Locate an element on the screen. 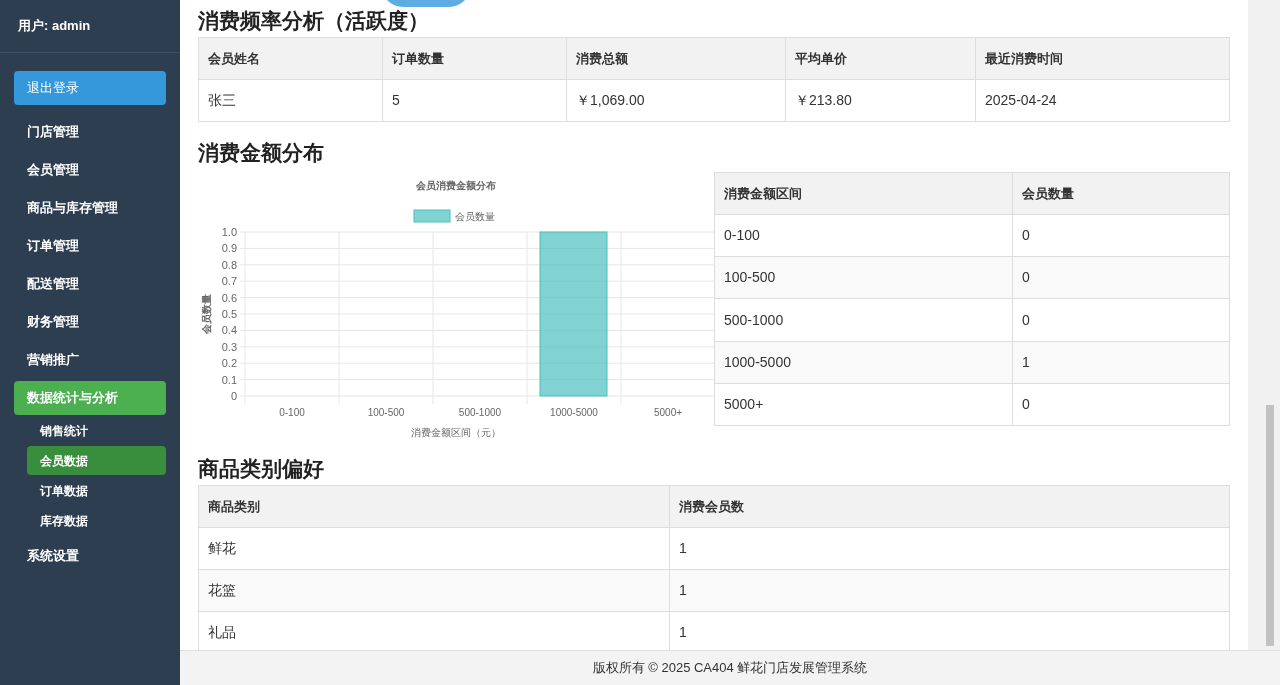 The image size is (1280, 685). y-tick-label: 0.4 is located at coordinates (229, 330).